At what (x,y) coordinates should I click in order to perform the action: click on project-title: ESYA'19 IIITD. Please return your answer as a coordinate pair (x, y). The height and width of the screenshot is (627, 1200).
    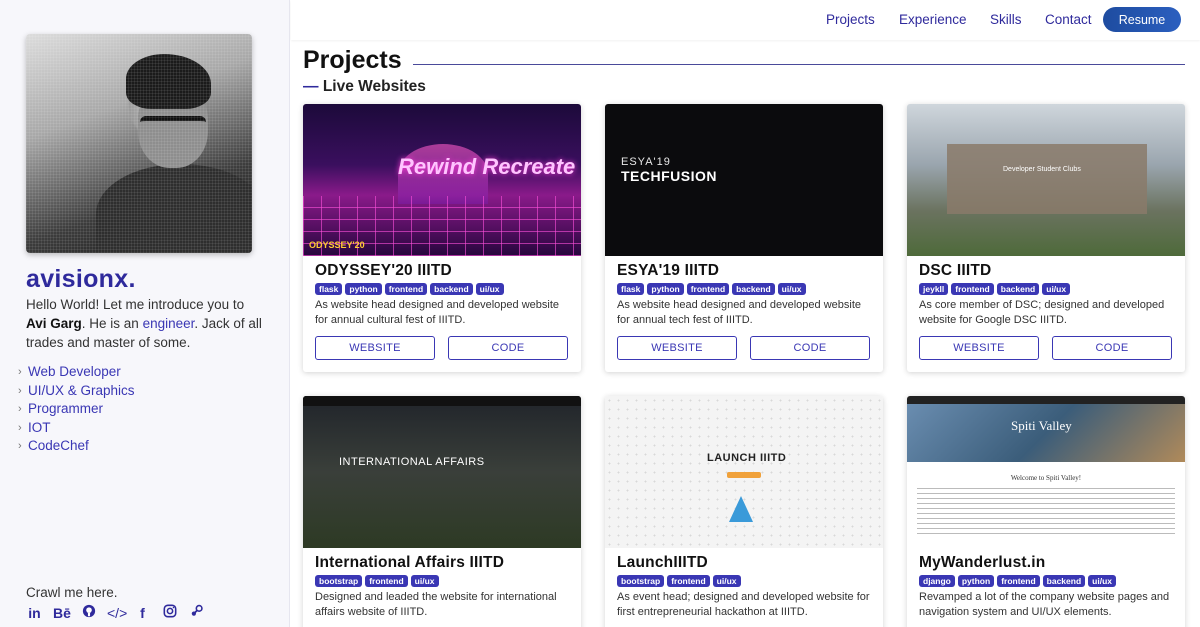
    Looking at the image, I should click on (668, 270).